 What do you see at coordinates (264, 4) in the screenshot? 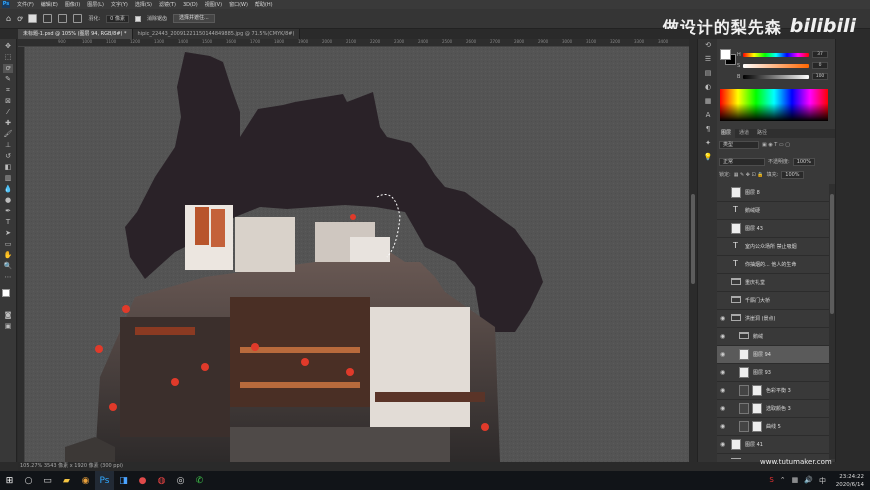
I see `menu-help: 帮助(H)` at bounding box center [264, 4].